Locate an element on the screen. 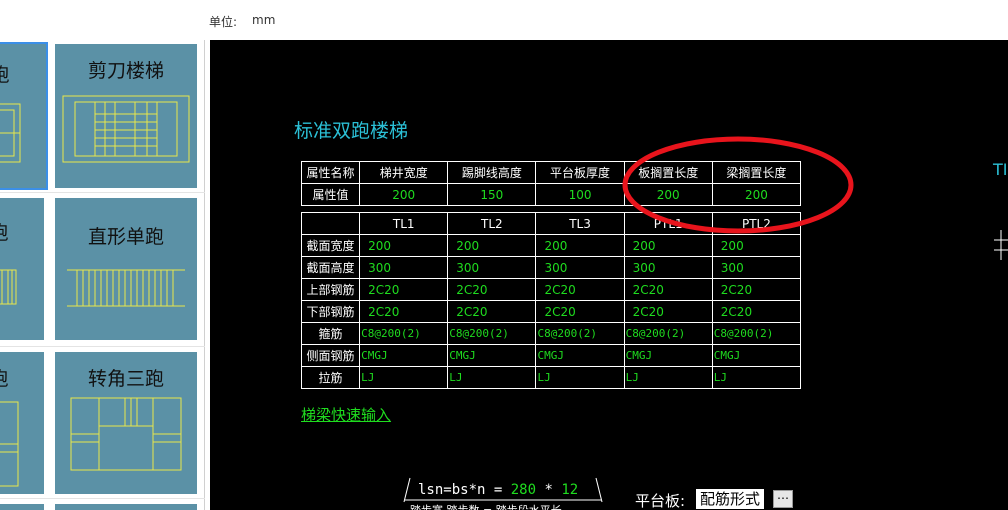 The image size is (1008, 510). template-tile-scissor-stair: 剪刀楼梯 is located at coordinates (126, 116).